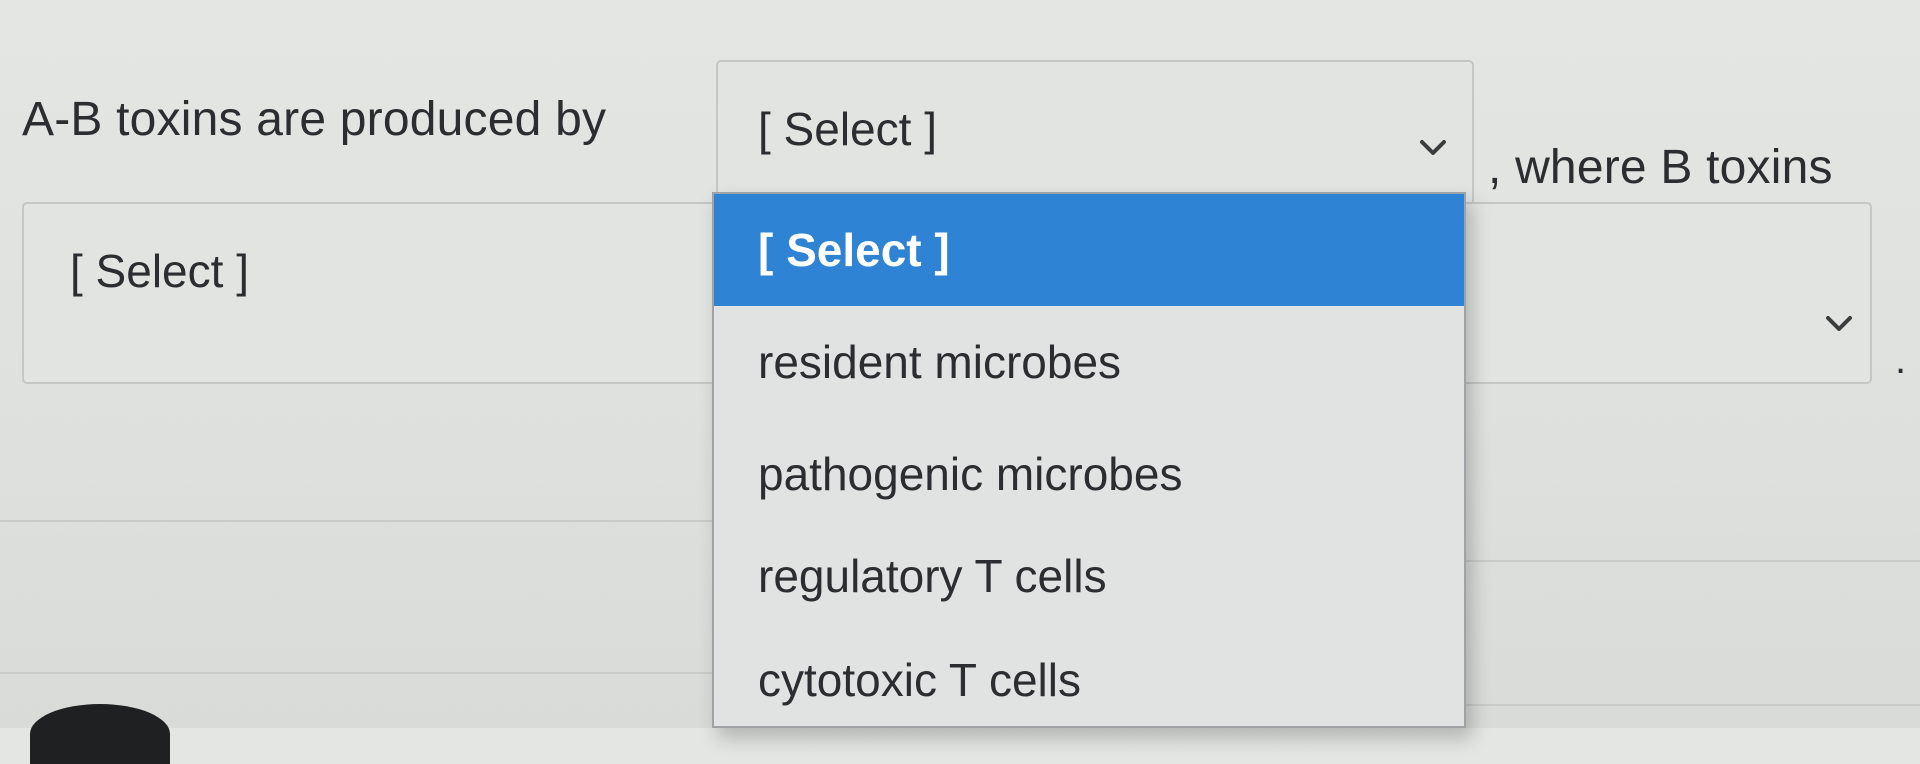  Describe the element at coordinates (1901, 360) in the screenshot. I see `question-text-after: .` at that location.